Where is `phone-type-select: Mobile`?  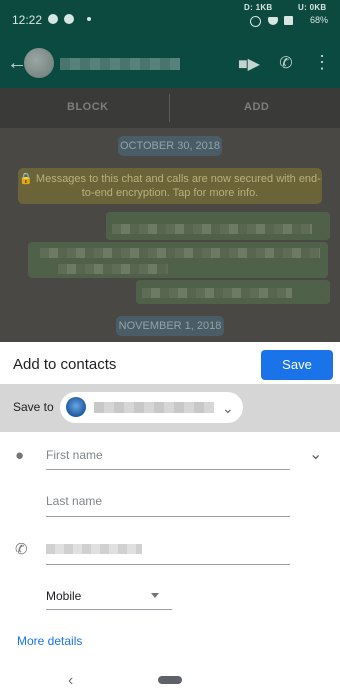
phone-type-select: Mobile is located at coordinates (63, 596).